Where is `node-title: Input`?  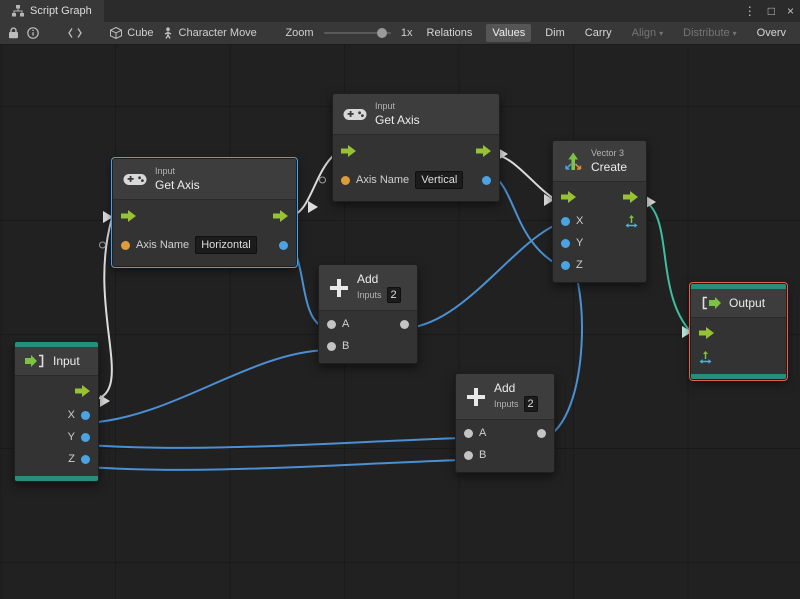
node-title: Input is located at coordinates (66, 361).